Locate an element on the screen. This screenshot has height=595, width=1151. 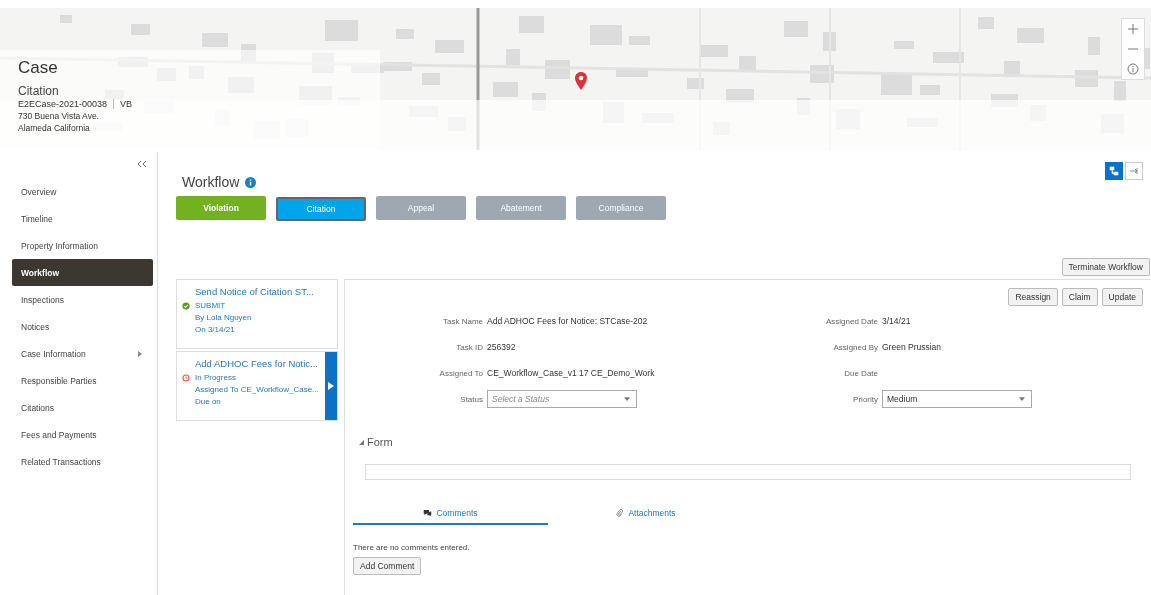
field-label: Assigned To is located at coordinates (460, 373).